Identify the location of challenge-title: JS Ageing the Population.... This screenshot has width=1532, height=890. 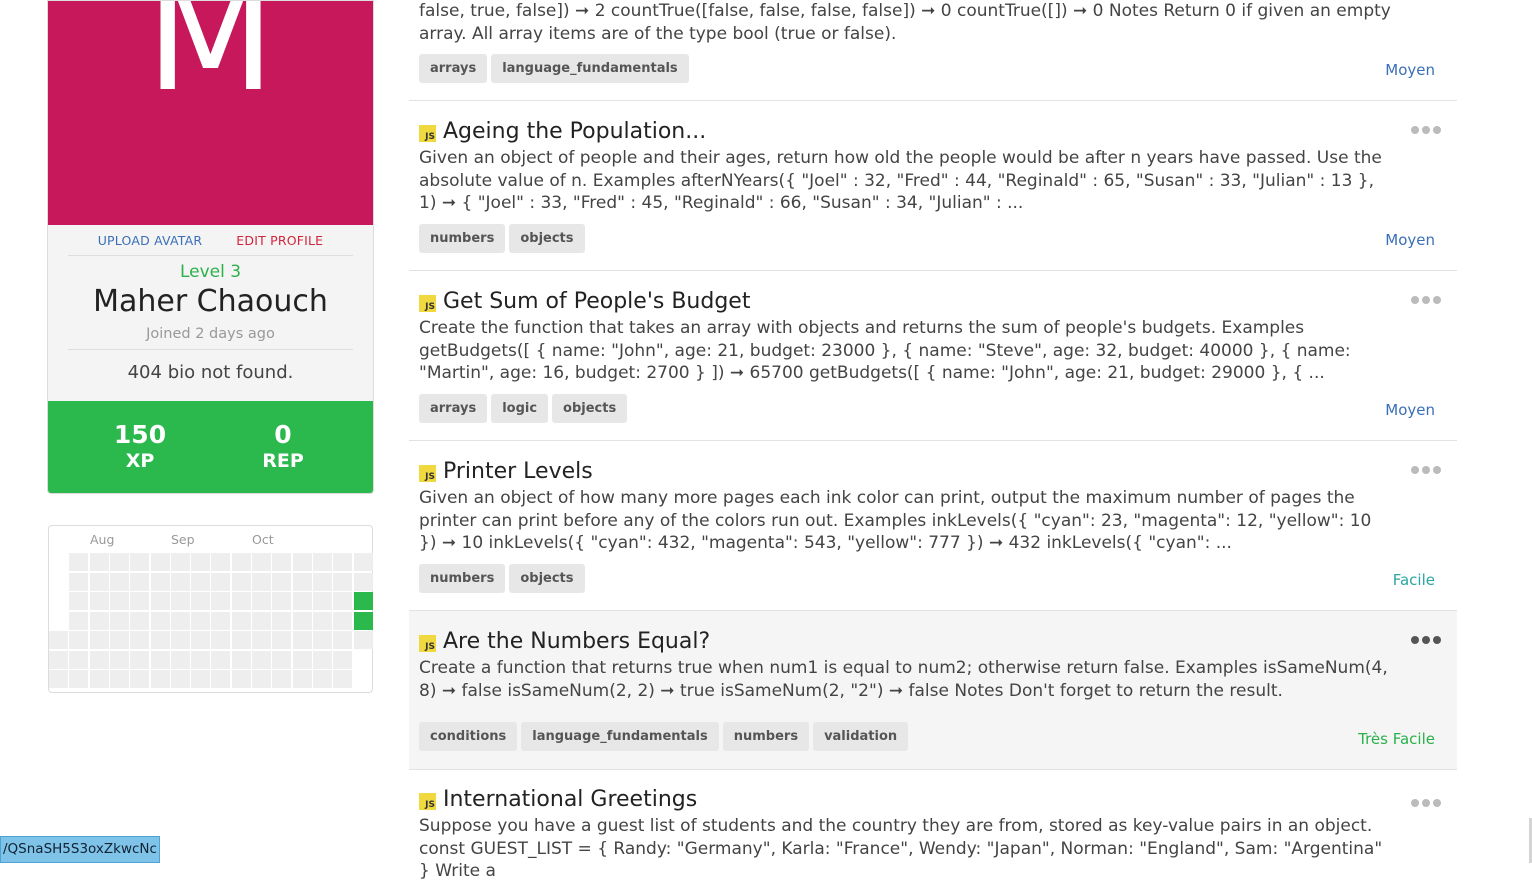
(562, 131).